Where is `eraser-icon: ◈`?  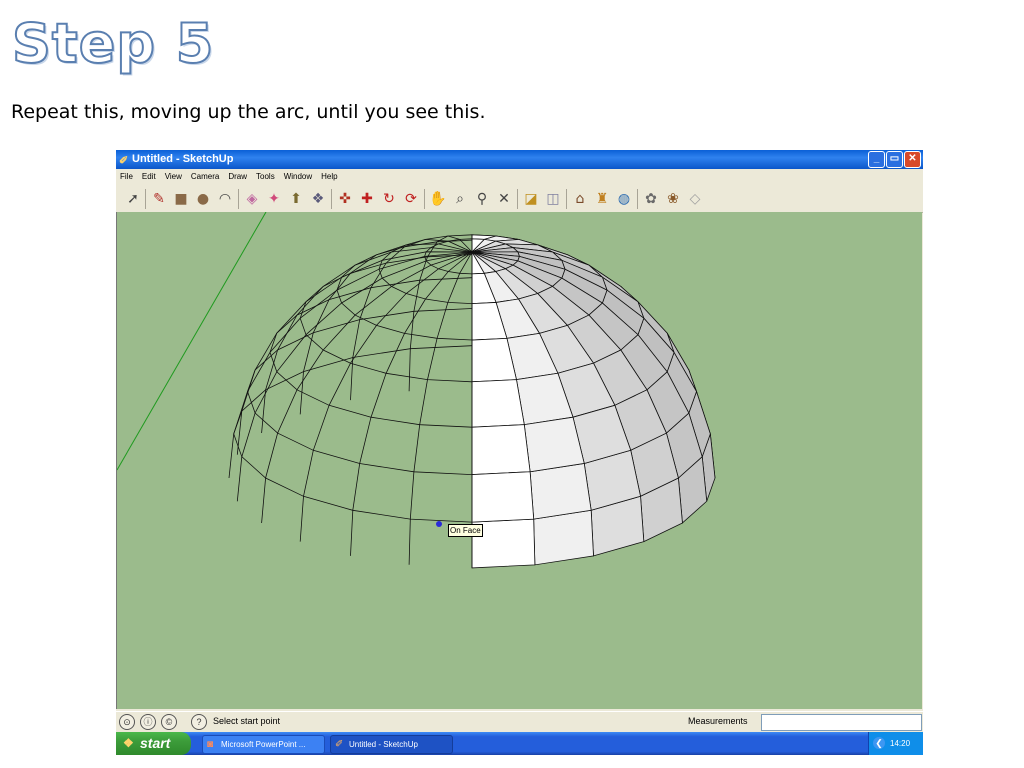 eraser-icon: ◈ is located at coordinates (252, 199).